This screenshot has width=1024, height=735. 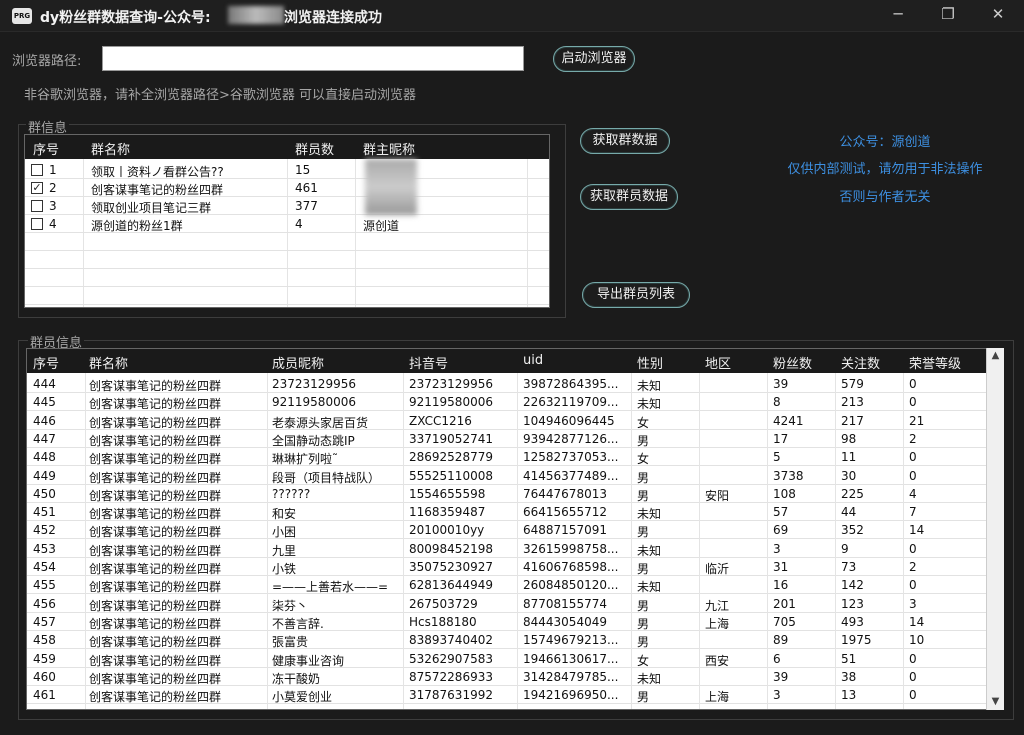 I want to click on gender: 未知, so click(x=649, y=386).